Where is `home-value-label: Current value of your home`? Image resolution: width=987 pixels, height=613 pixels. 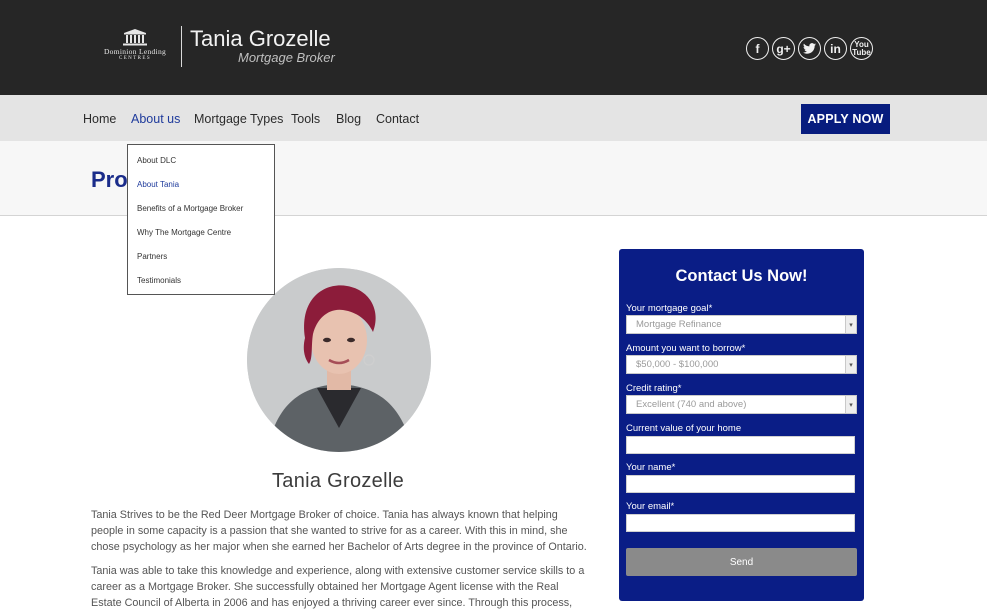 home-value-label: Current value of your home is located at coordinates (684, 428).